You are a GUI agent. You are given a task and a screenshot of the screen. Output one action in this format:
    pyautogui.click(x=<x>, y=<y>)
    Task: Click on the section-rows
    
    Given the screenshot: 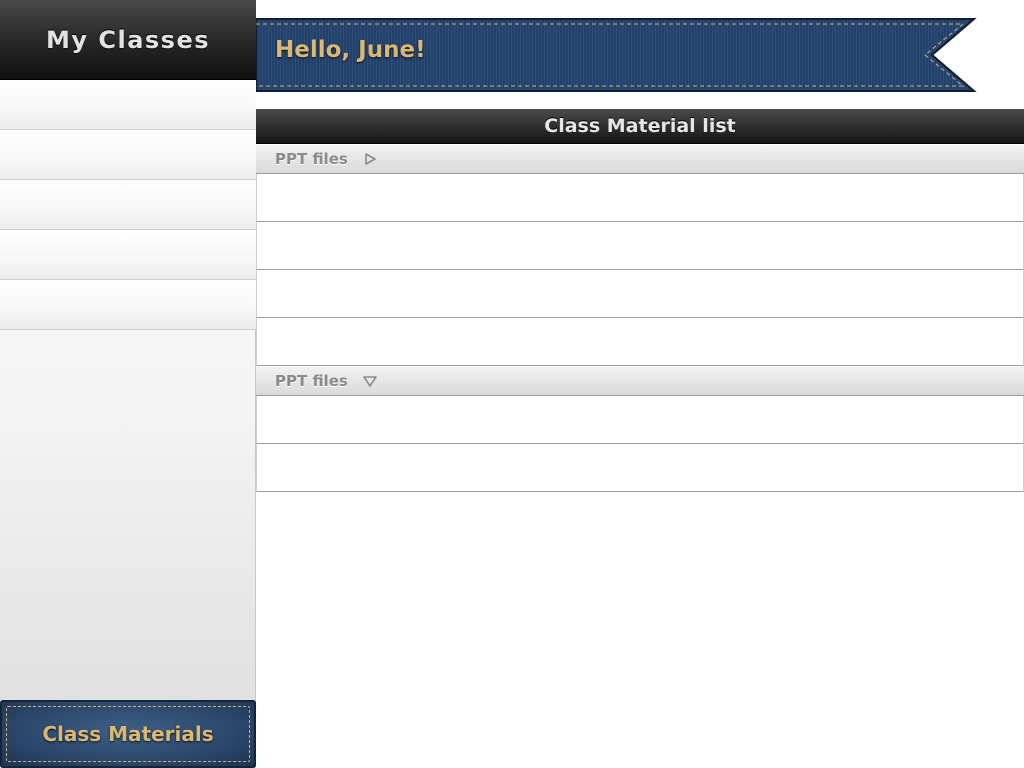 What is the action you would take?
    pyautogui.click(x=640, y=444)
    